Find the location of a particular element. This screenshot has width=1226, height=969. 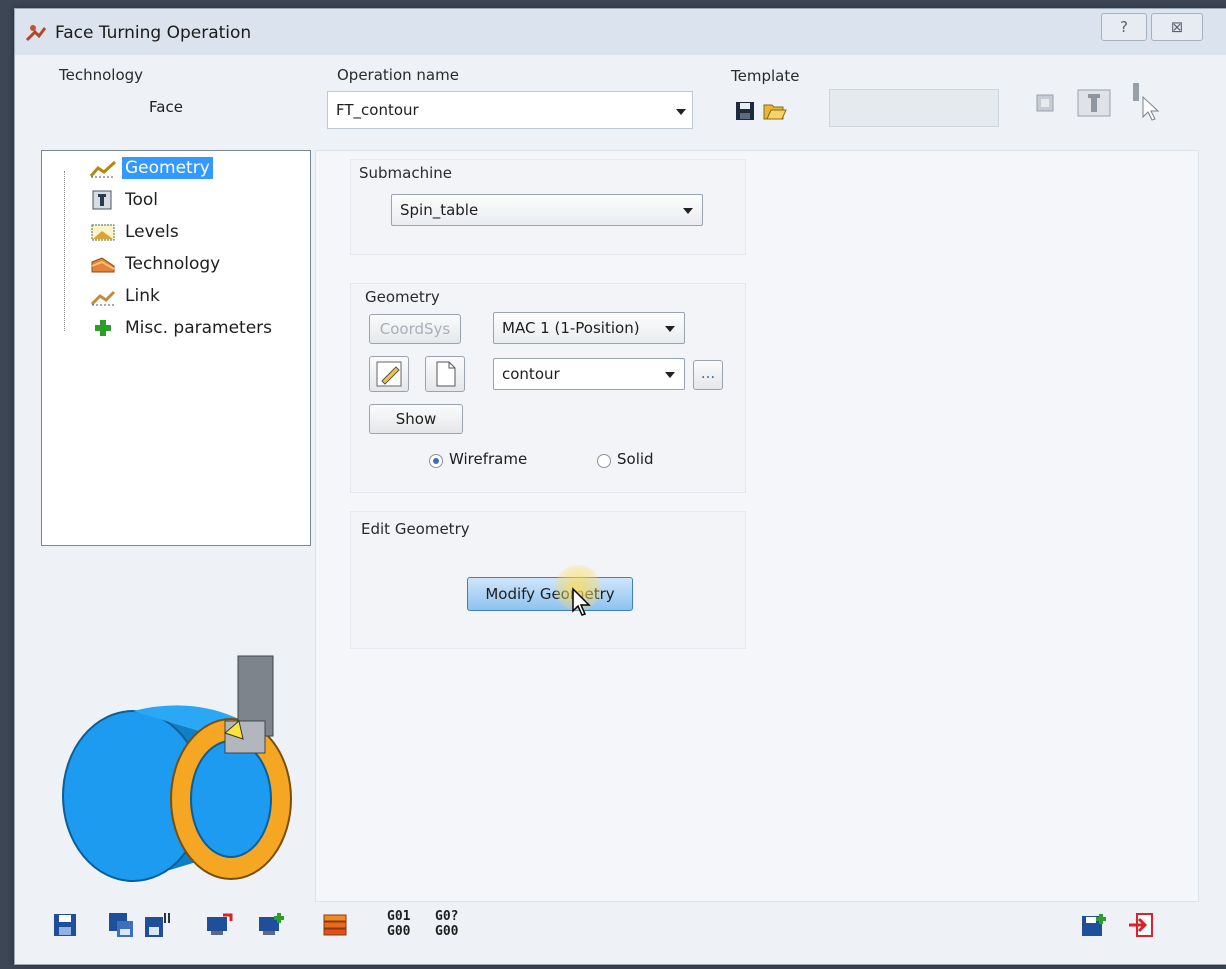

link-icon is located at coordinates (103, 298).